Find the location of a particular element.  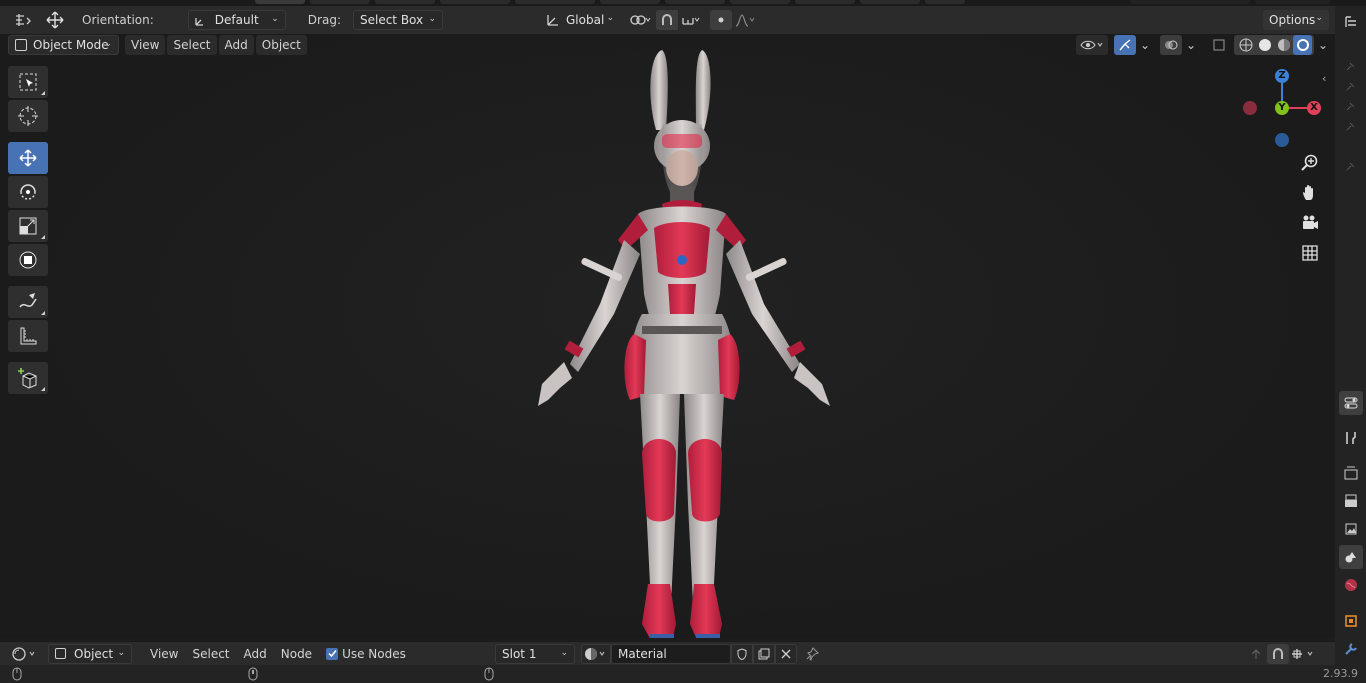

xray-icon is located at coordinates (1219, 45).